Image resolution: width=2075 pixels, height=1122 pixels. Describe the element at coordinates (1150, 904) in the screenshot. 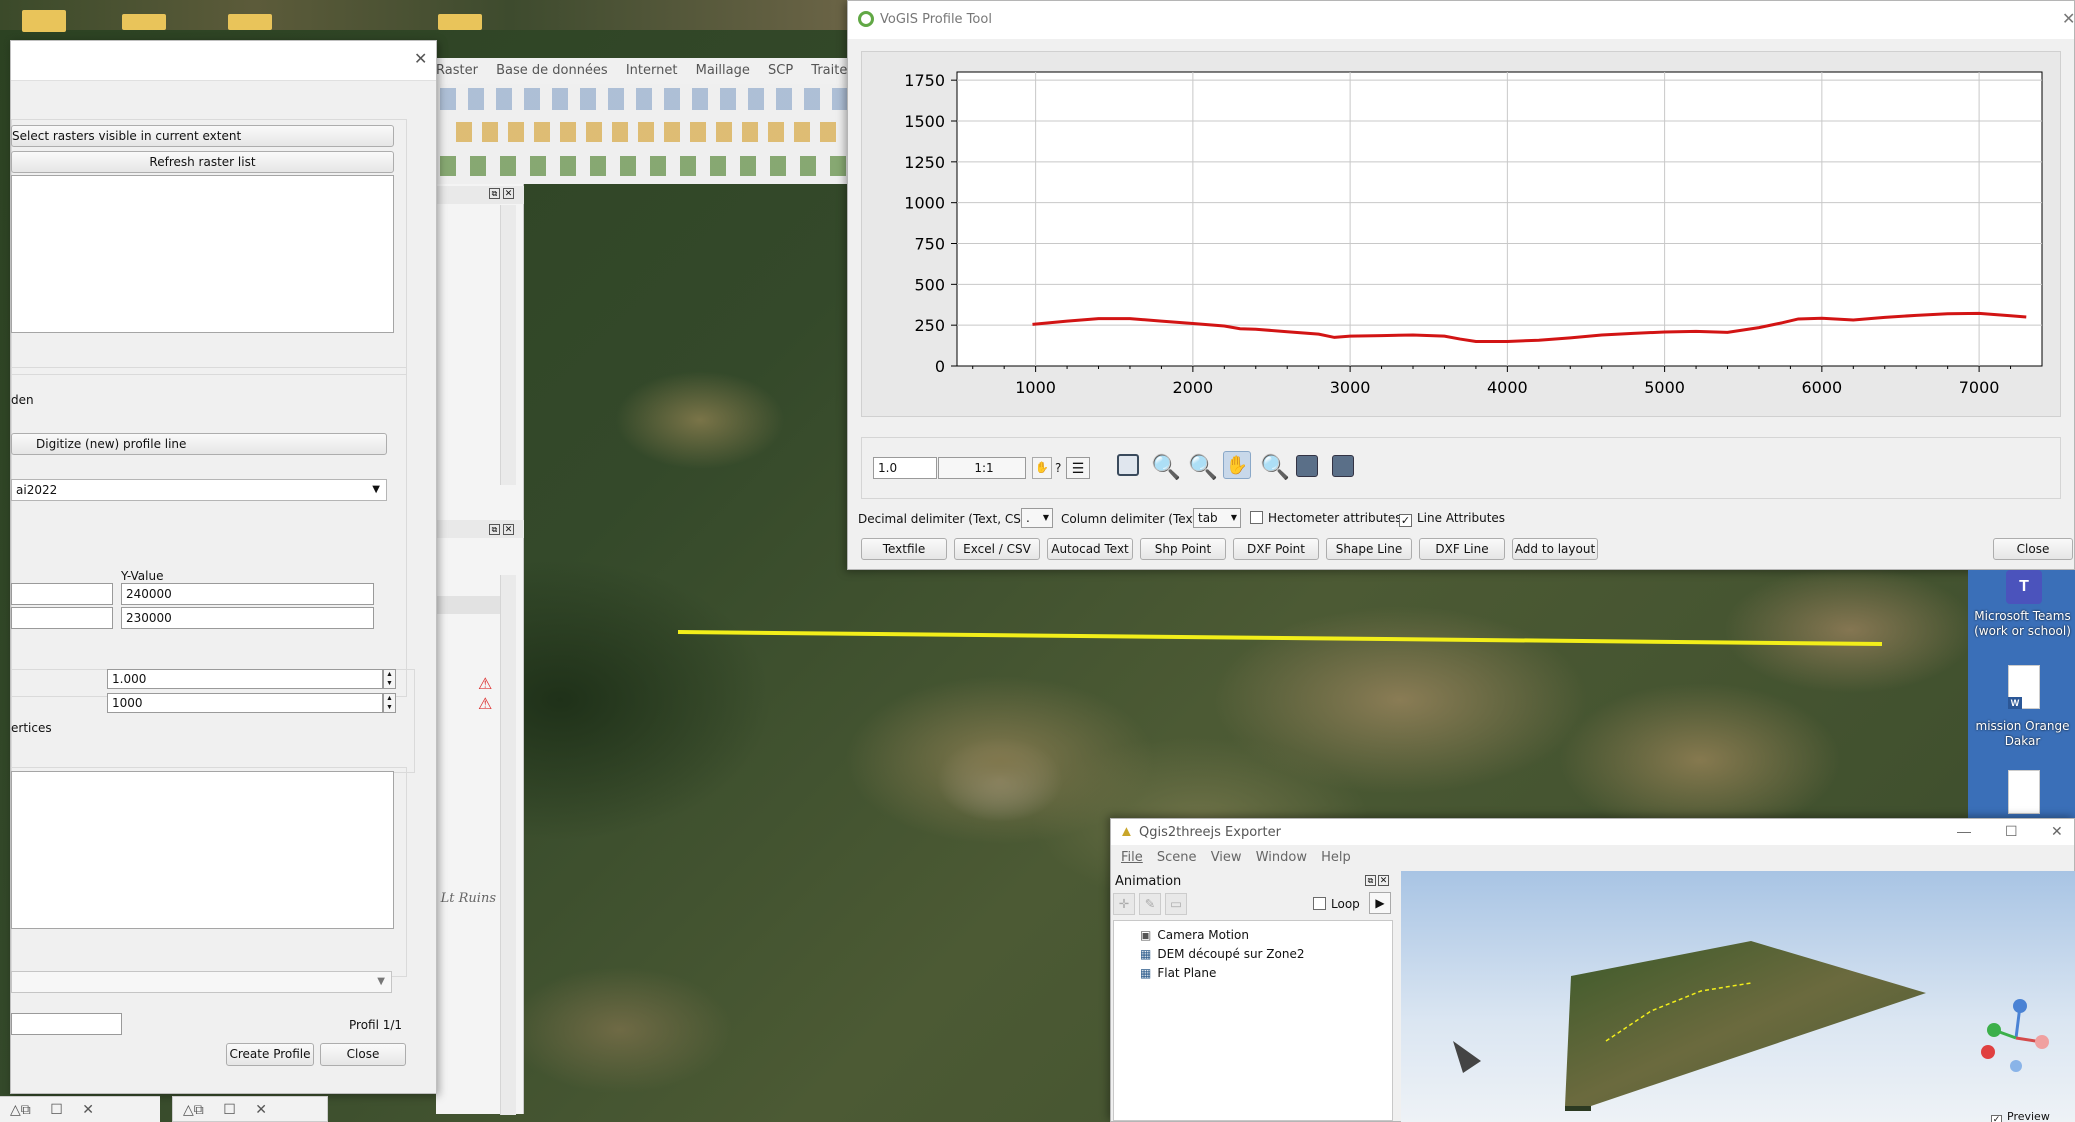

I see `edit-keyframe-icon: ✎` at that location.